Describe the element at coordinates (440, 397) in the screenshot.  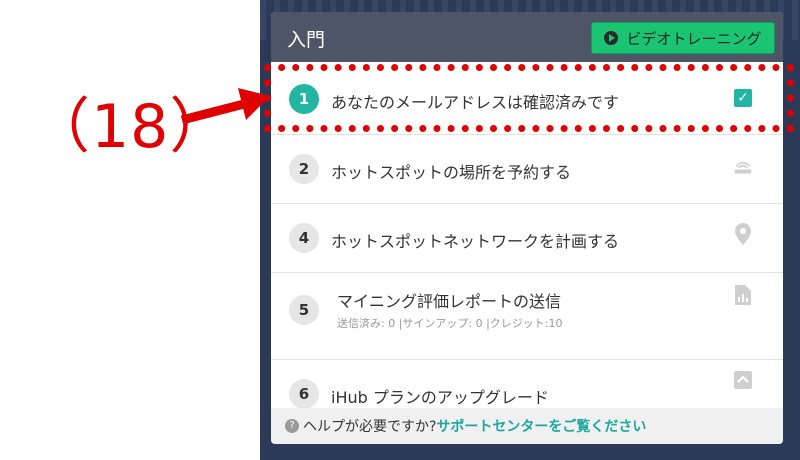
I see `step-label: iHub プランのアップグレード` at that location.